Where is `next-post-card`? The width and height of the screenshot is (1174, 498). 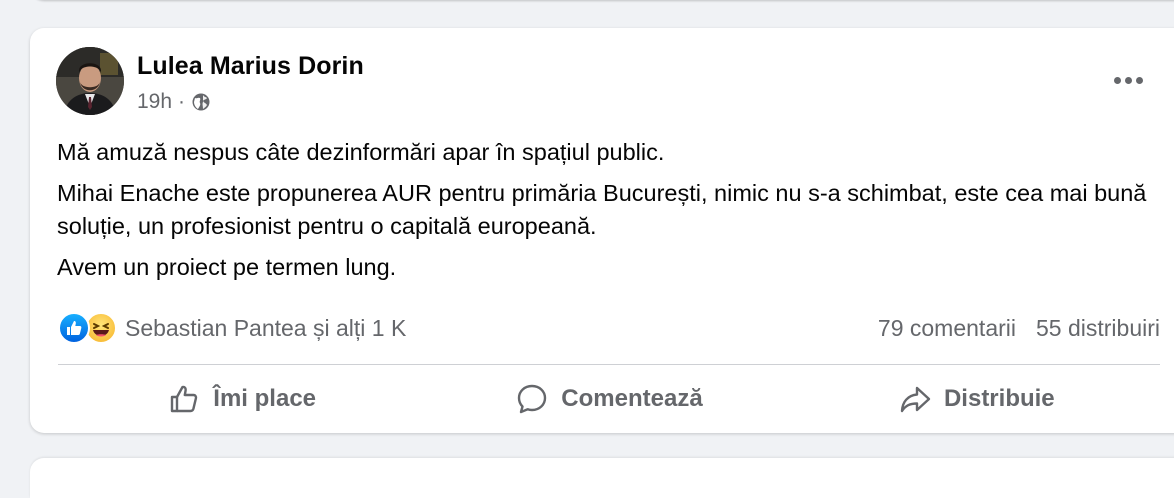
next-post-card is located at coordinates (602, 478).